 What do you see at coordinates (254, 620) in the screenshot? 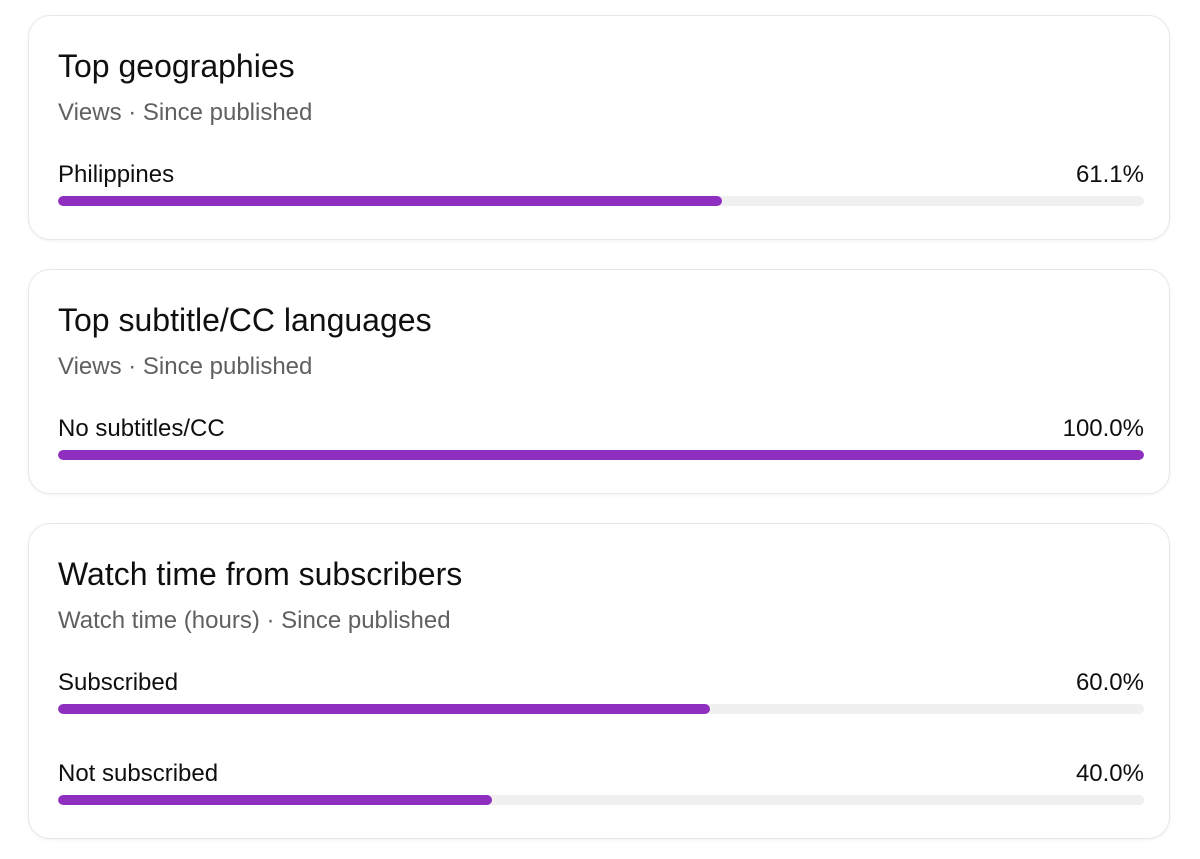
I see `card-subtitle: Watch time (hours) · Since published` at bounding box center [254, 620].